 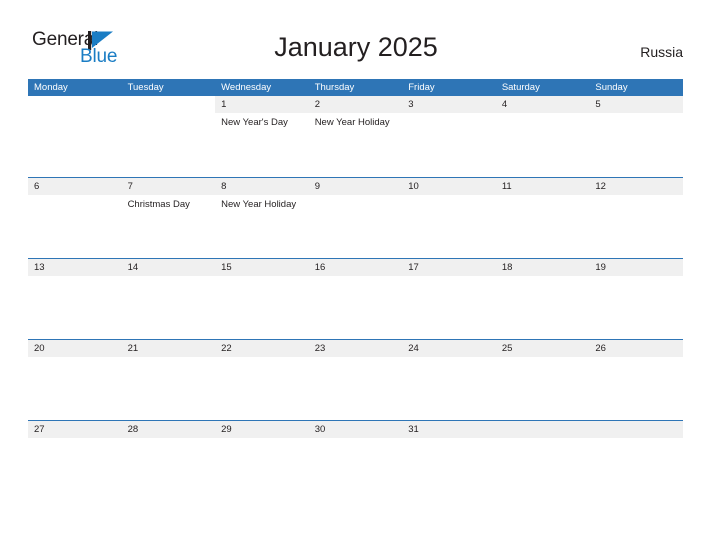 I want to click on day-cell: 24, so click(x=449, y=380).